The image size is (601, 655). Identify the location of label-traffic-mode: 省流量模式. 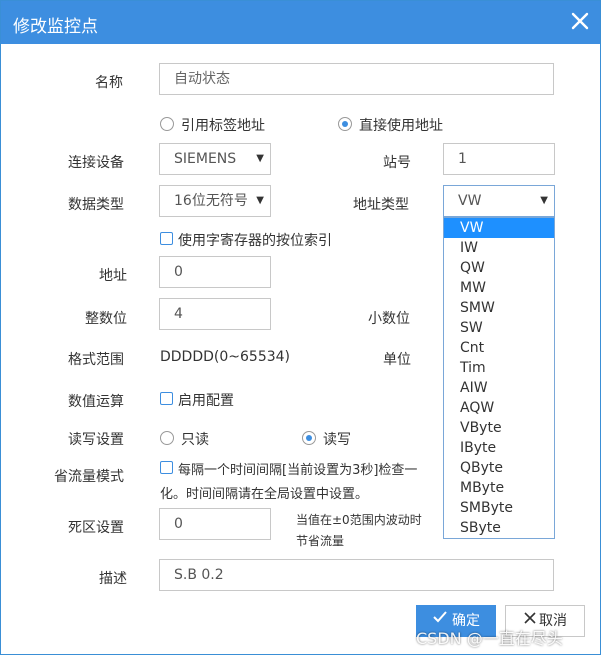
(89, 477).